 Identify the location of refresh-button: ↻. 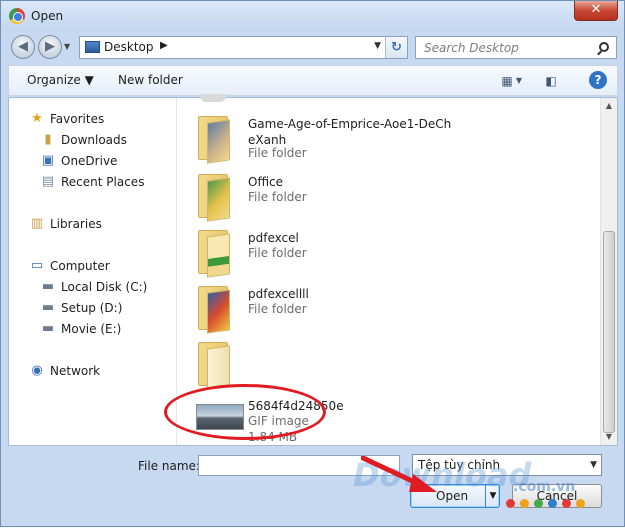
(396, 47).